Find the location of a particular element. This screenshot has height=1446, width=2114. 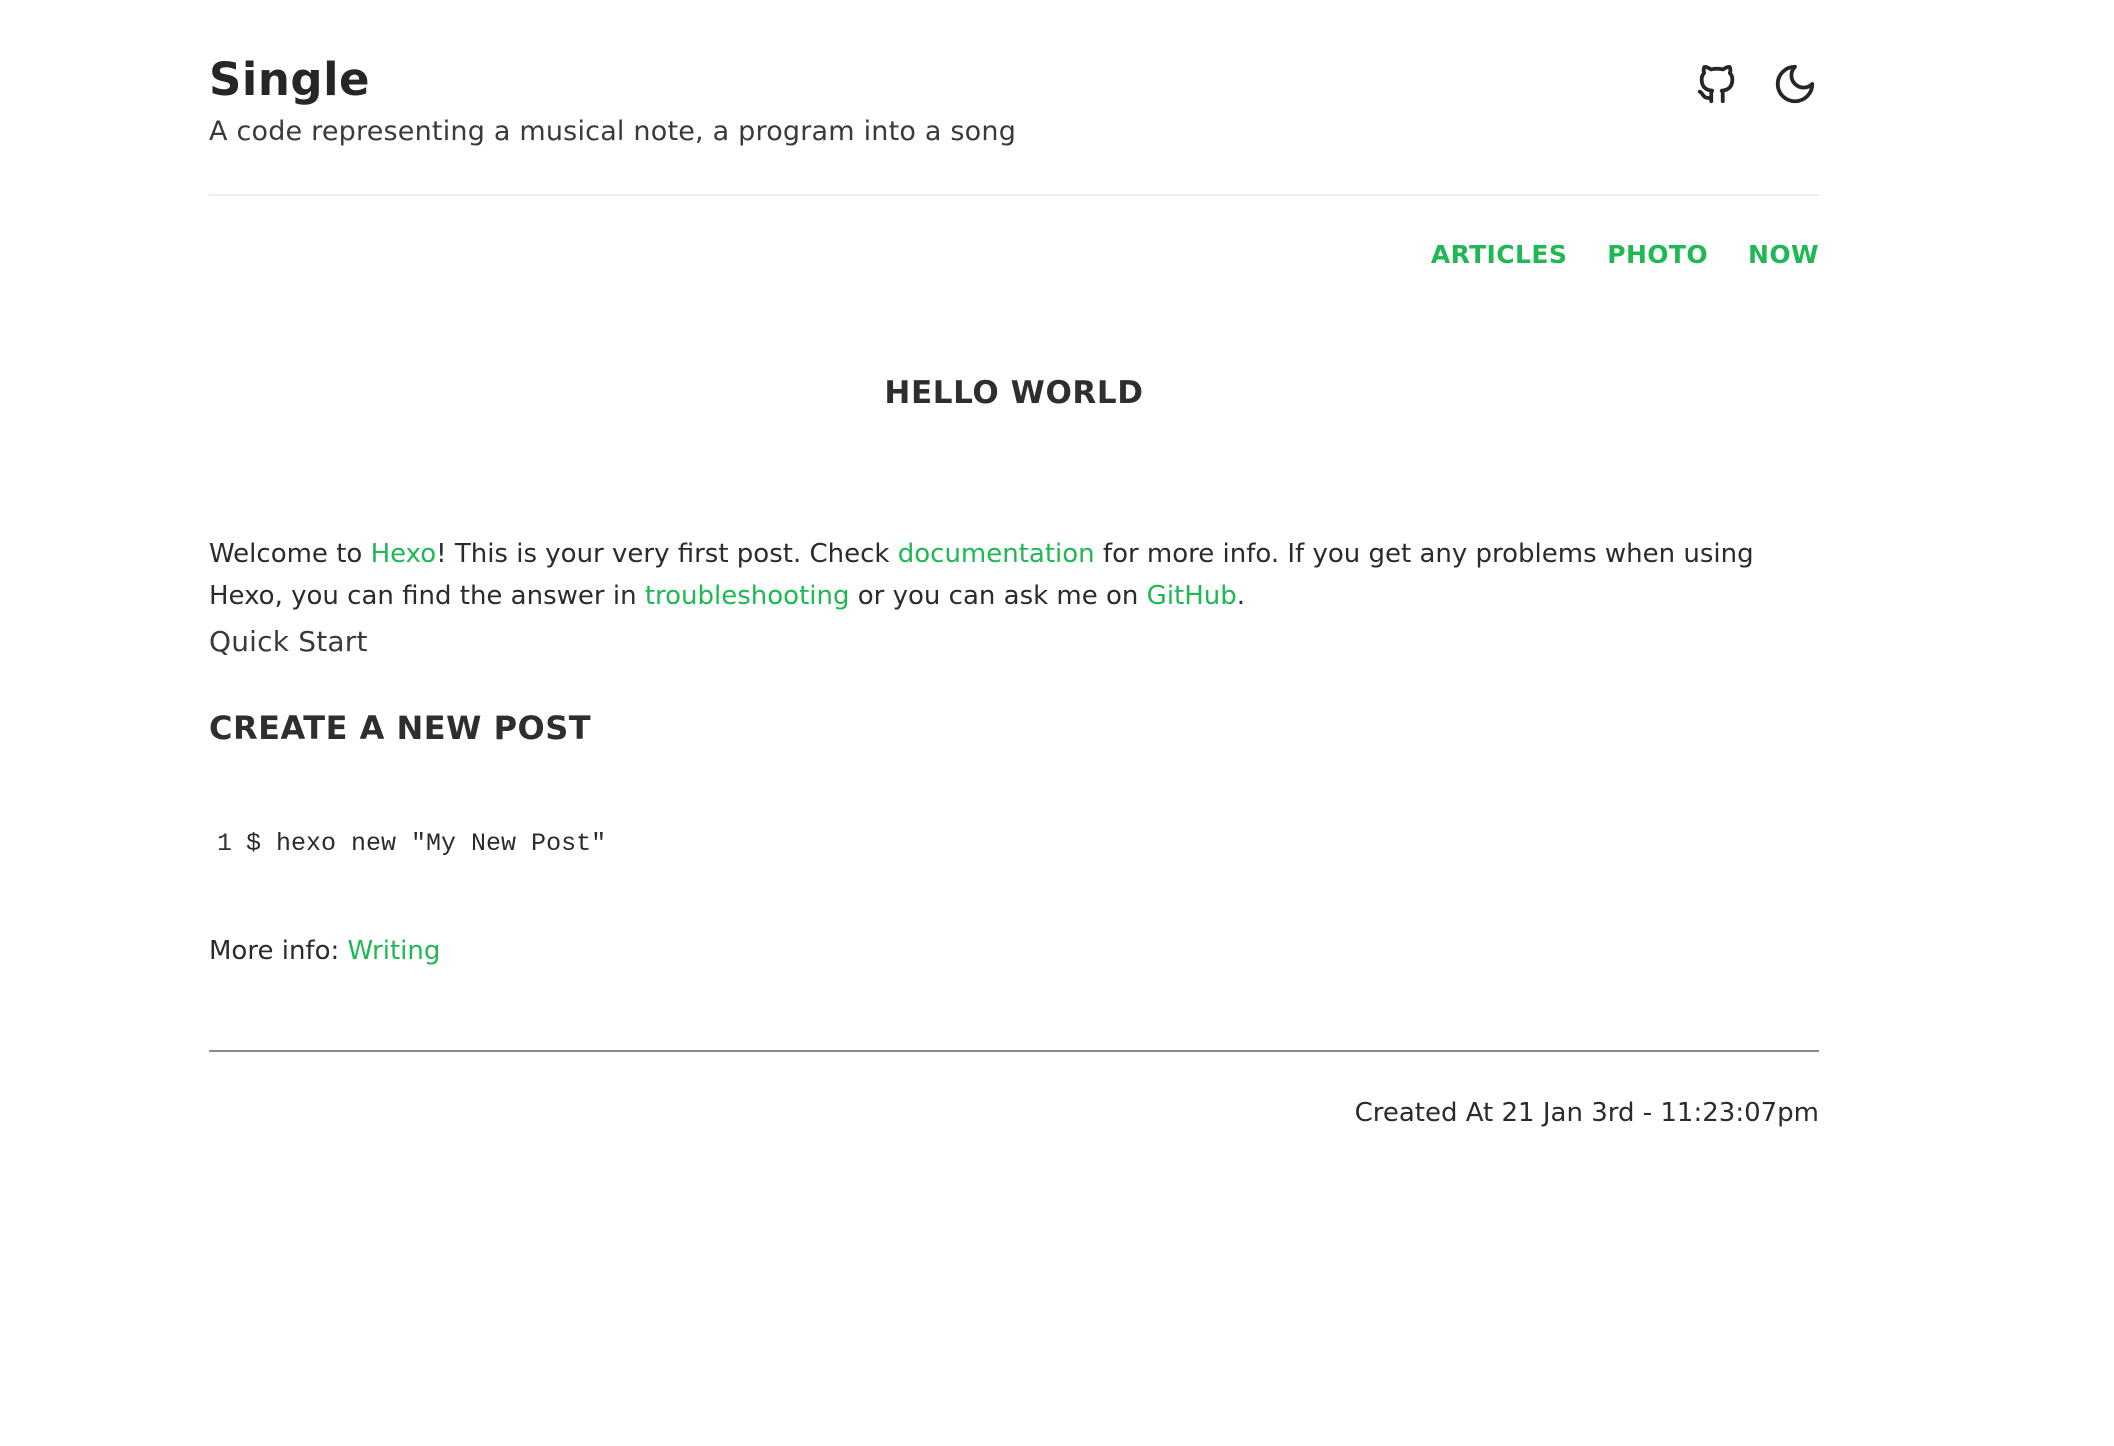

header-icons is located at coordinates (1756, 84).